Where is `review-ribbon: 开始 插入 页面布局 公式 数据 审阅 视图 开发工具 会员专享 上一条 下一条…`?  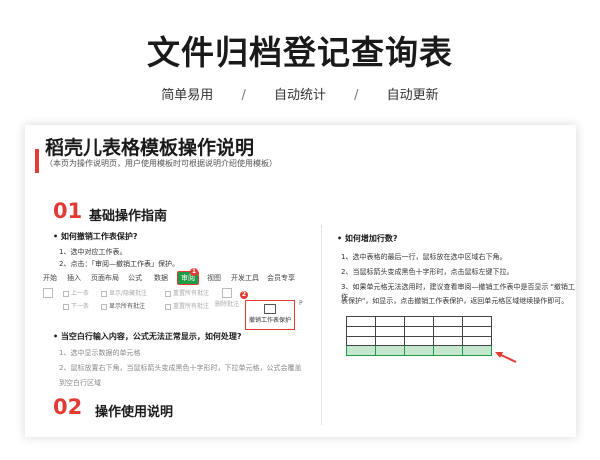
review-ribbon: 开始 插入 页面布局 公式 数据 审阅 视图 开发工具 会员专享 上一条 下一条… is located at coordinates (174, 299).